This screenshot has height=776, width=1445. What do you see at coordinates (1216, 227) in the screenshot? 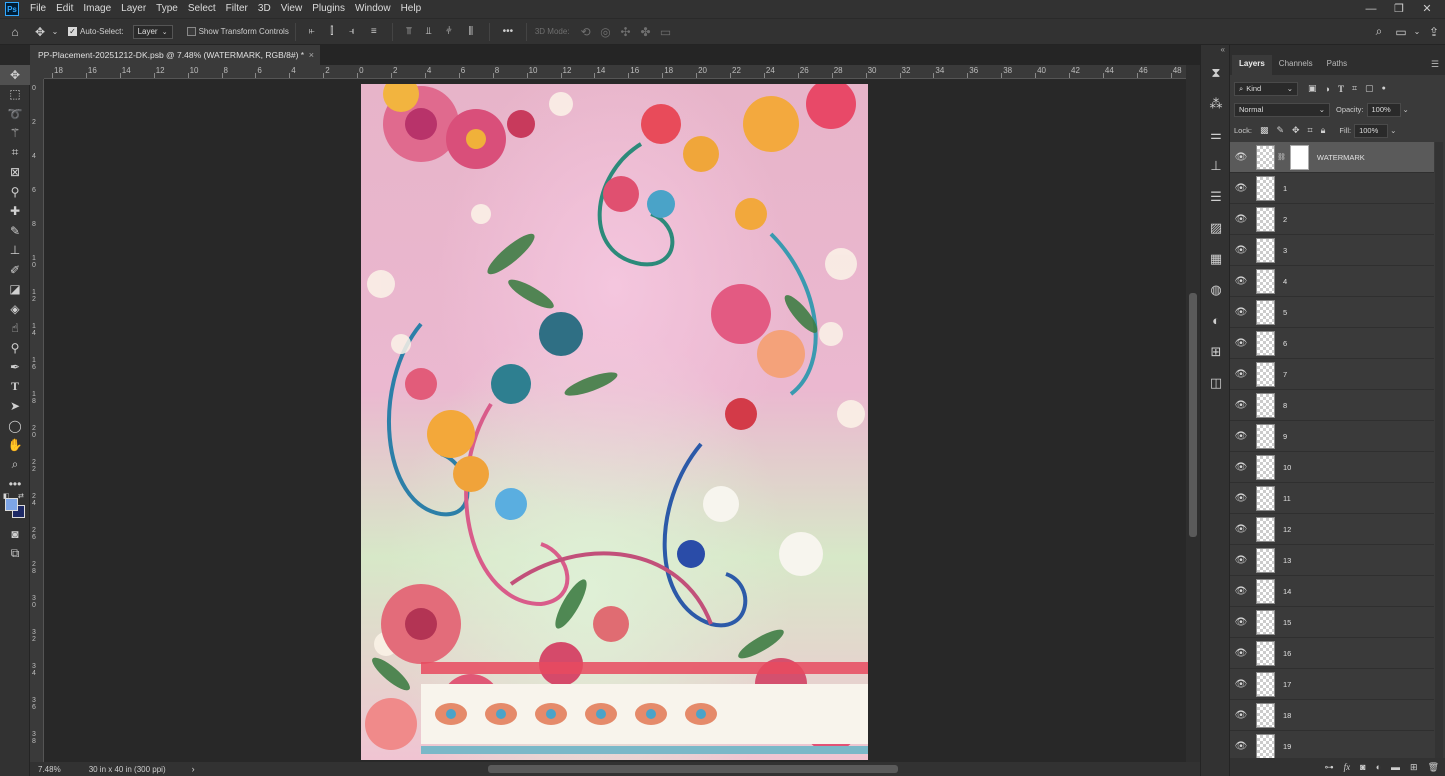
I see `gradients-icon: ▨` at bounding box center [1216, 227].